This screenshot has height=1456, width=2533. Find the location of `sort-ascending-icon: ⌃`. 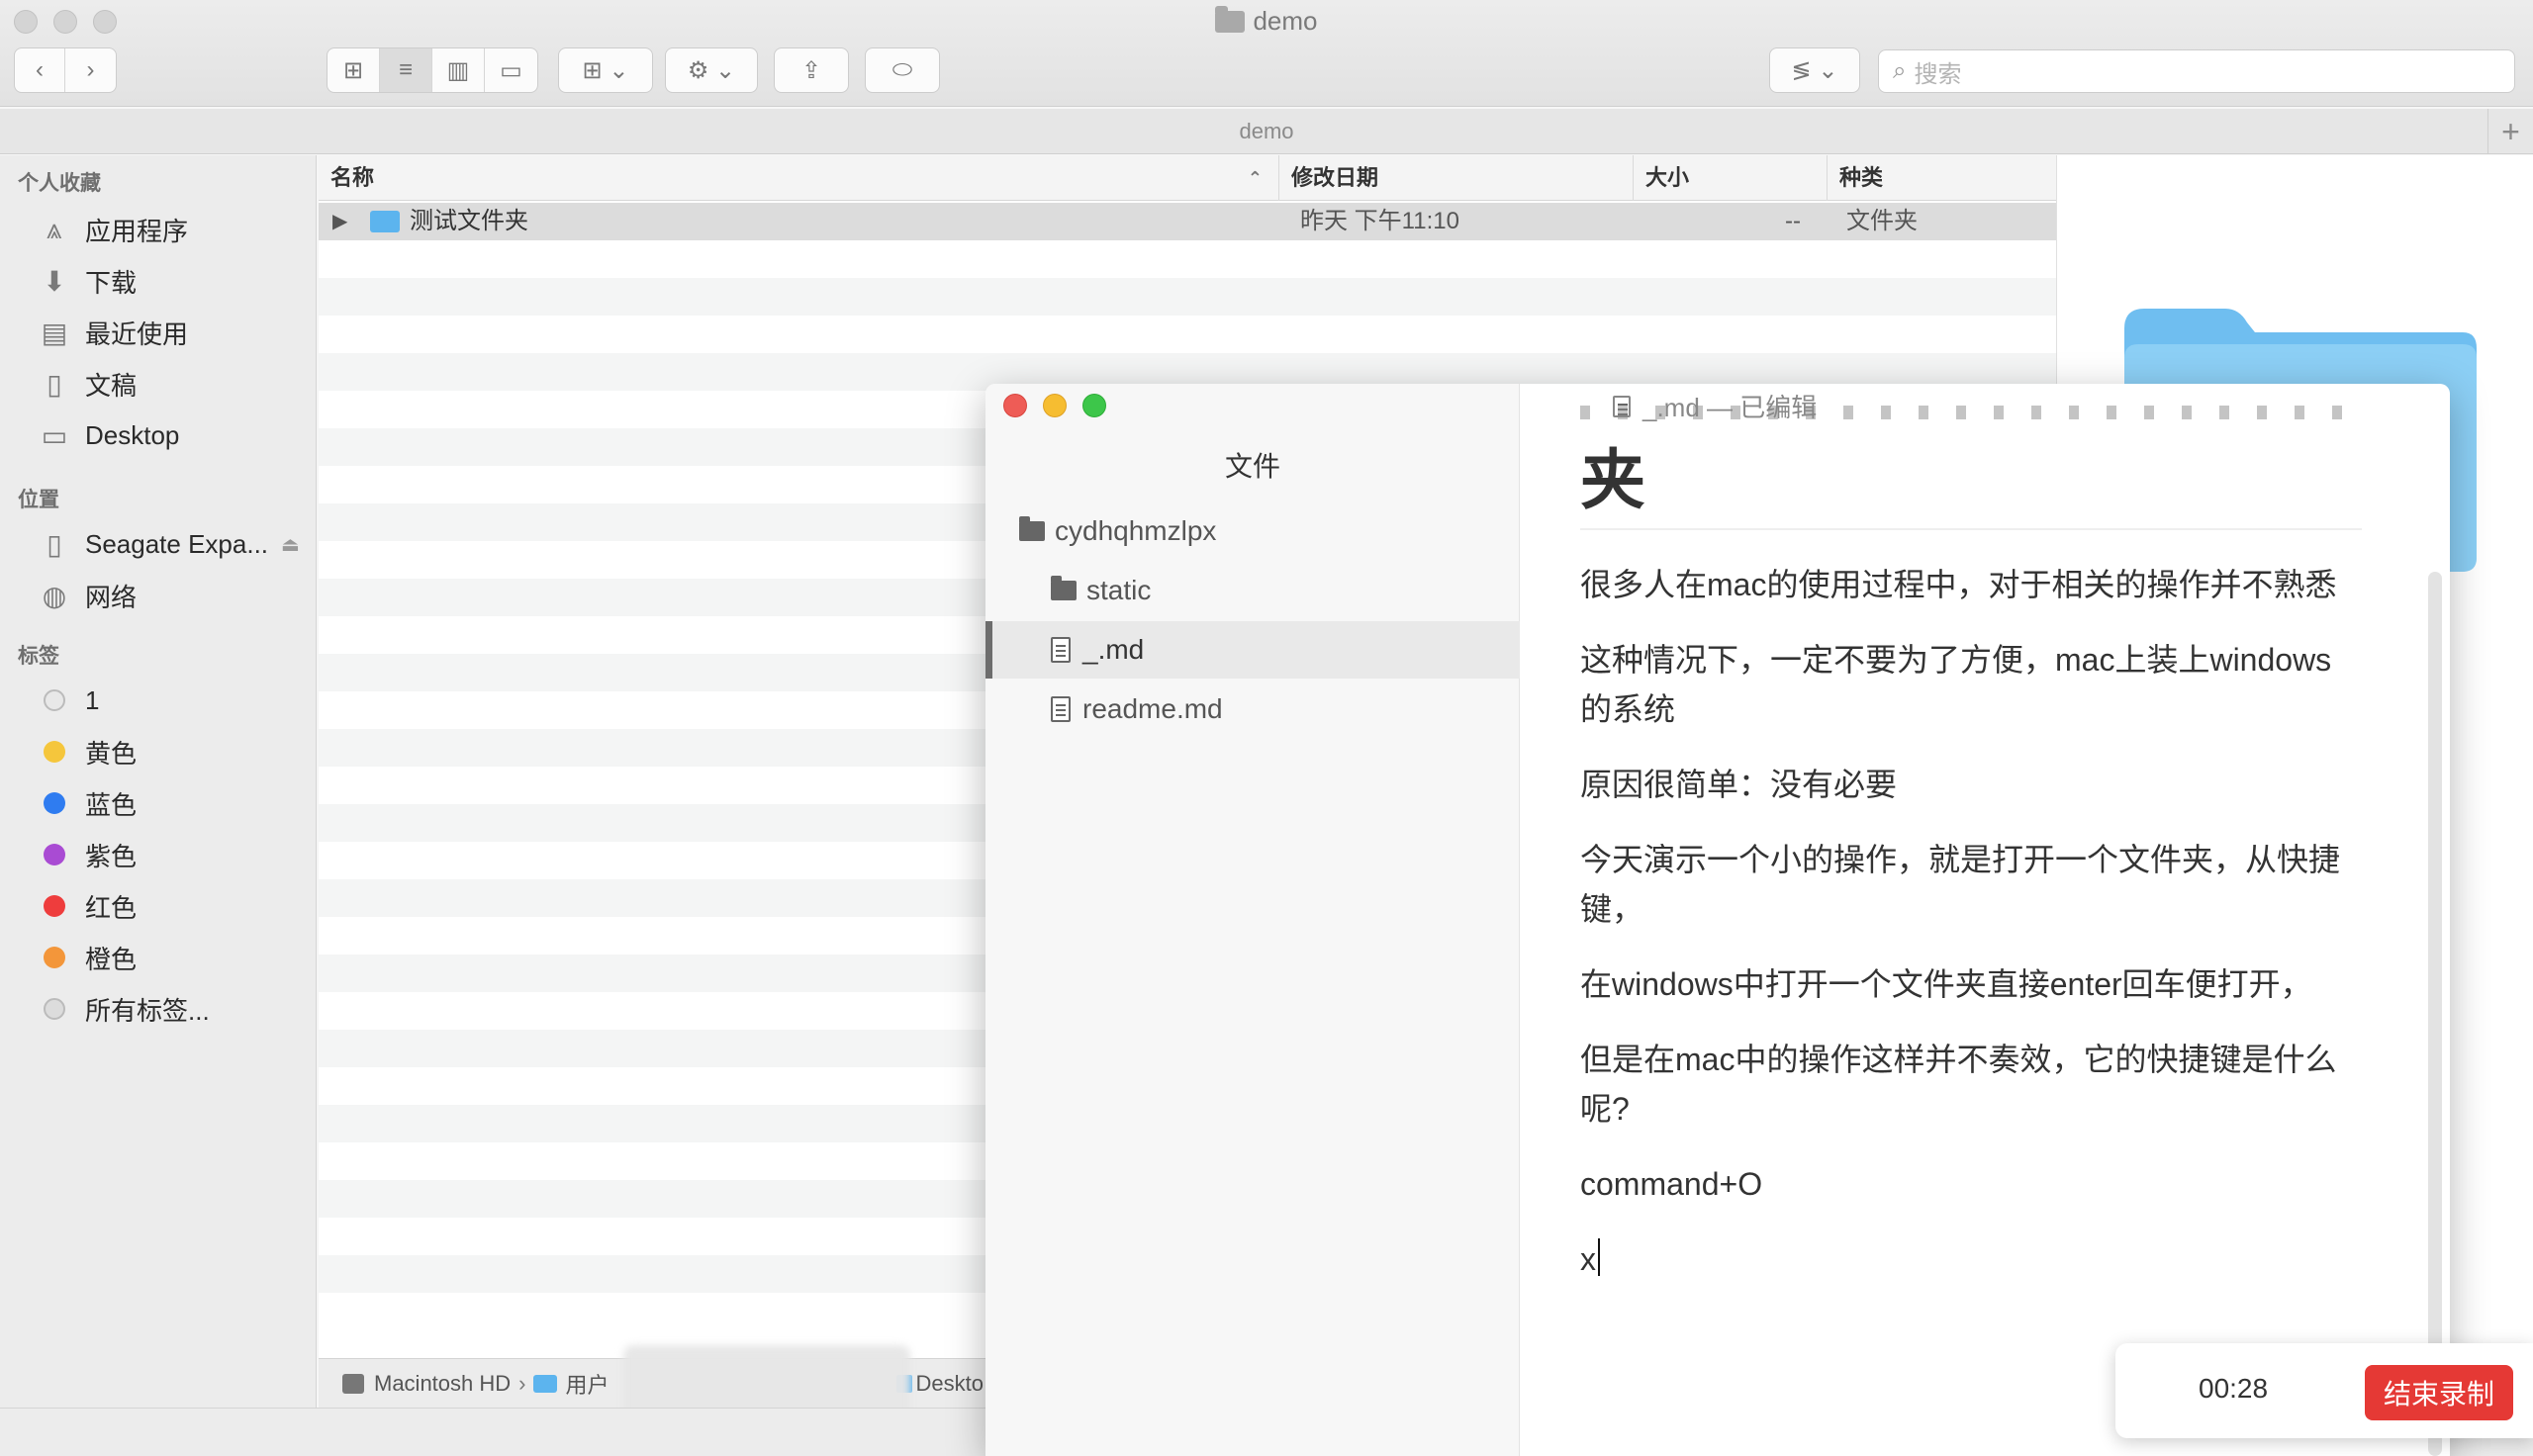

sort-ascending-icon: ⌃ is located at coordinates (1255, 178).